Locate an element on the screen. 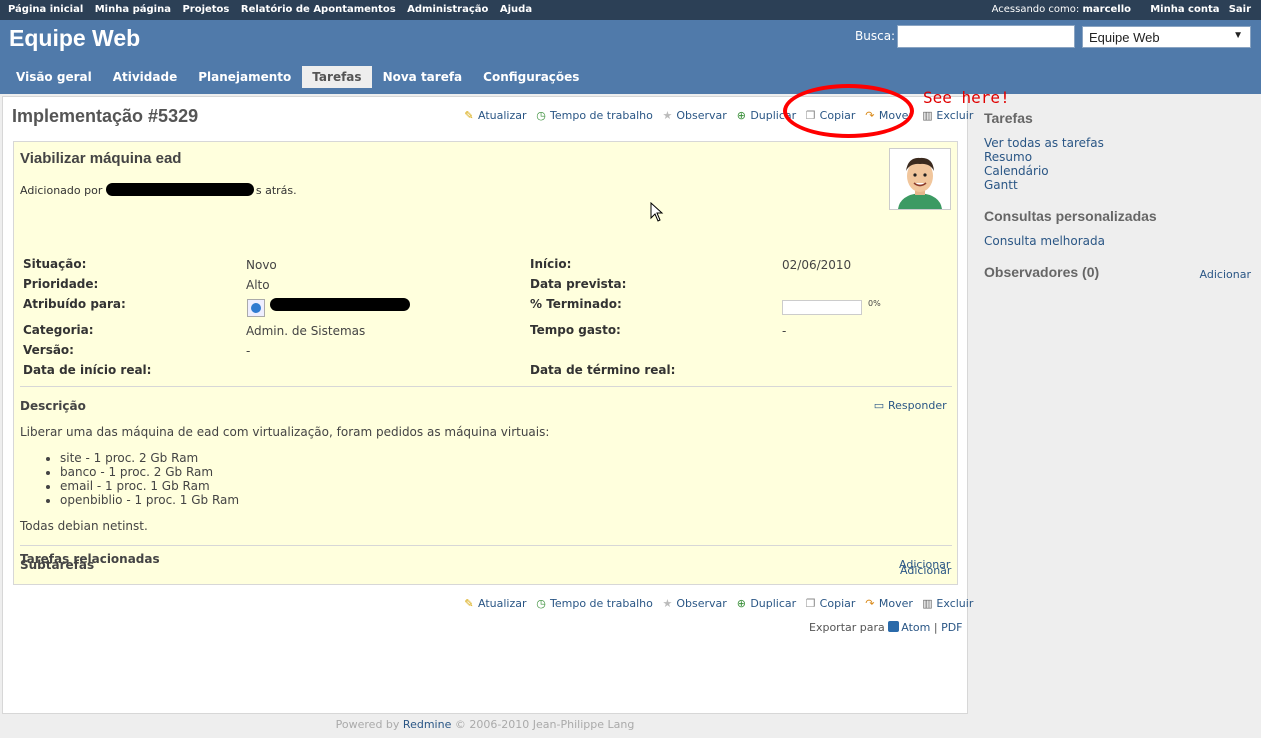 This screenshot has width=1261, height=738. status-value: Novo is located at coordinates (261, 265).